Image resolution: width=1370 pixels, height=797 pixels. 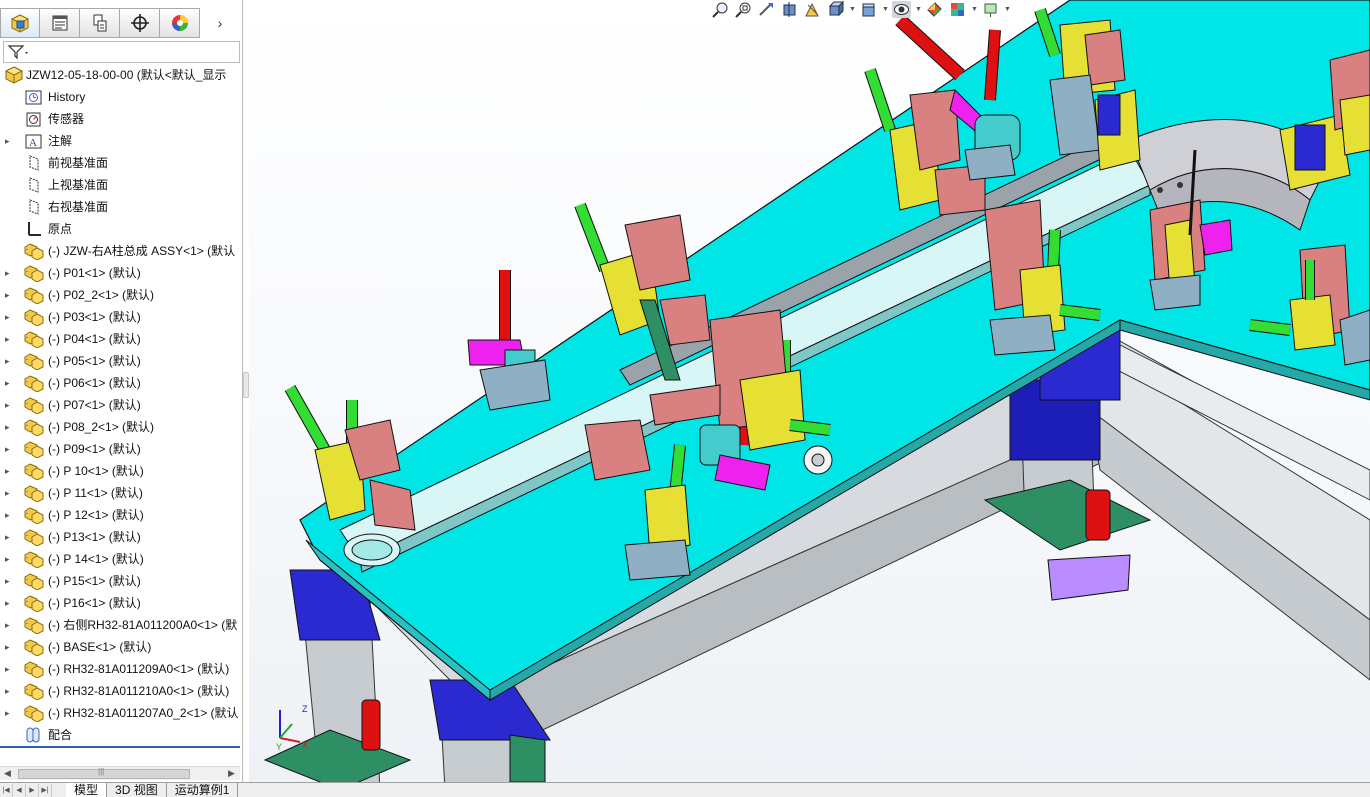 I want to click on tree-item: ▸ - (-) P15<1> (默认), so click(x=121, y=581).